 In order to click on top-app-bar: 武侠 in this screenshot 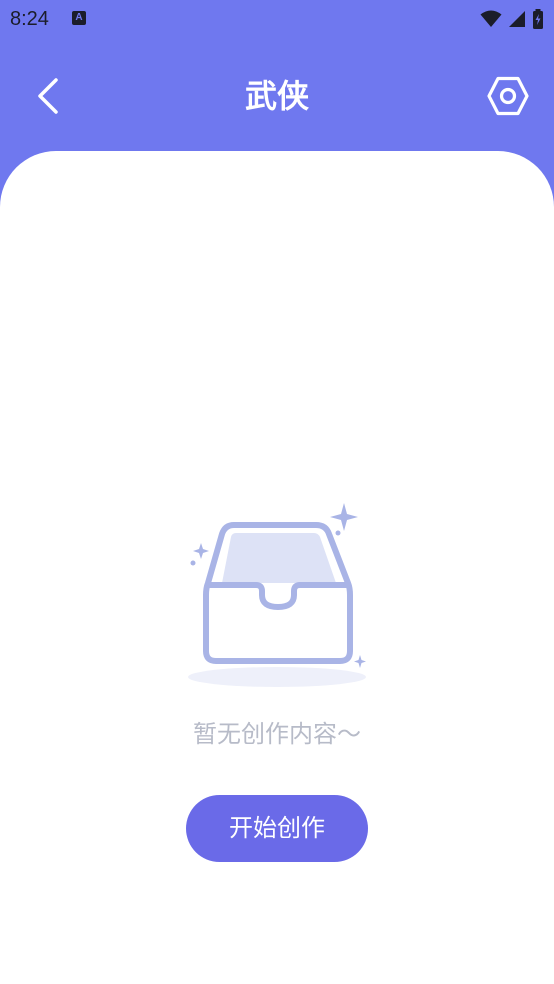, I will do `click(277, 94)`.